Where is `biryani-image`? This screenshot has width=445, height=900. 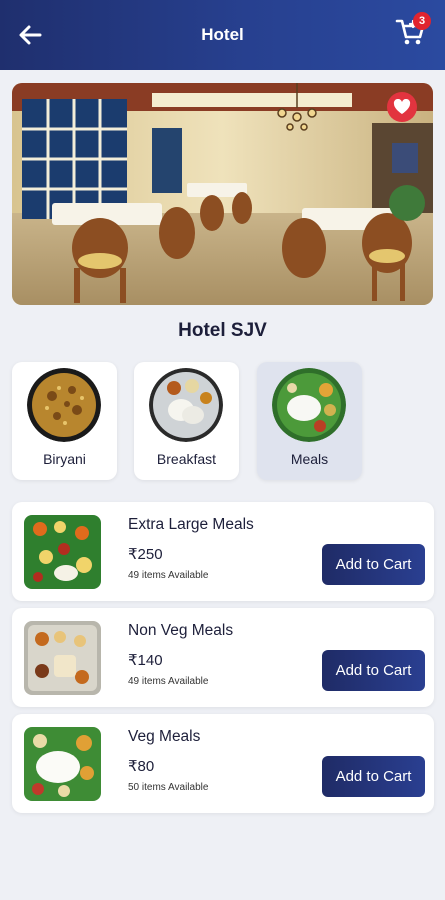
biryani-image is located at coordinates (64, 405).